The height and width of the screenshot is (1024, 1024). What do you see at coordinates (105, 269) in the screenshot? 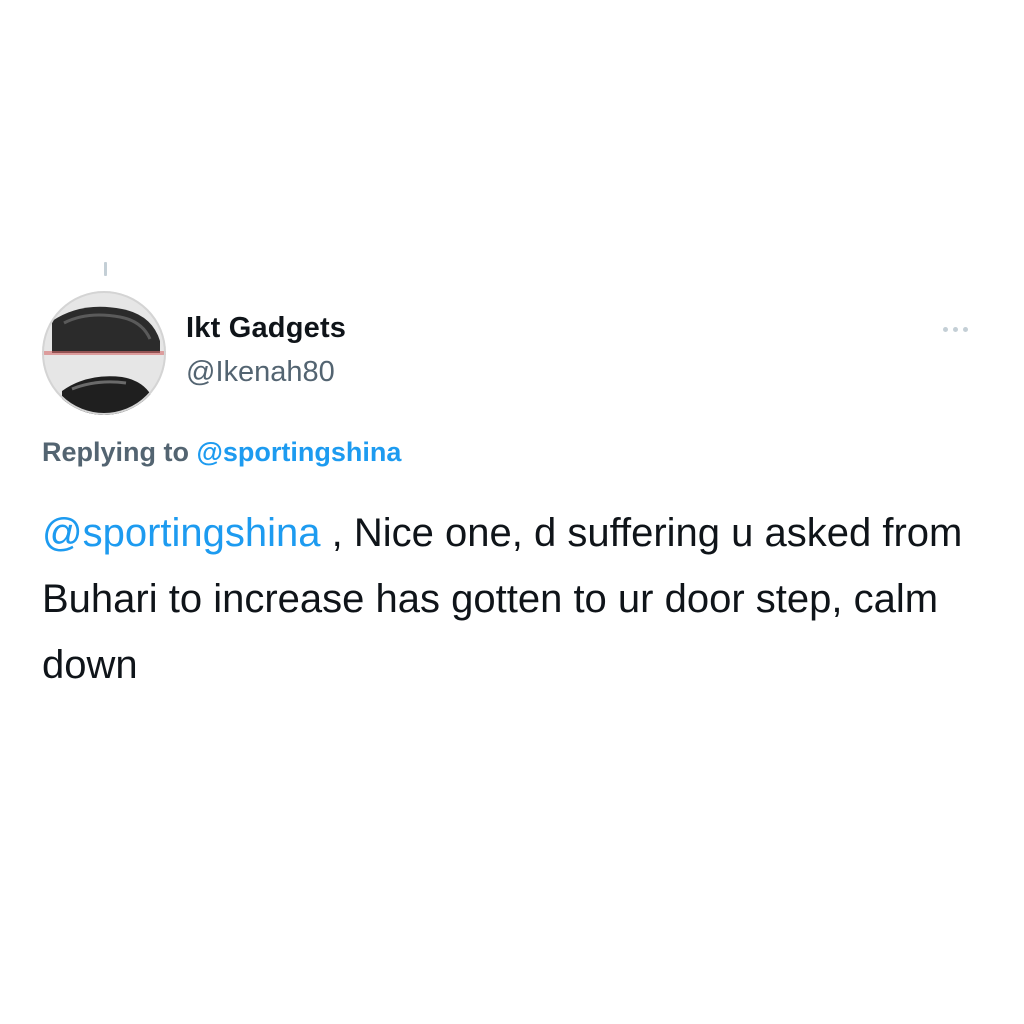
I see `thread-connector-line` at bounding box center [105, 269].